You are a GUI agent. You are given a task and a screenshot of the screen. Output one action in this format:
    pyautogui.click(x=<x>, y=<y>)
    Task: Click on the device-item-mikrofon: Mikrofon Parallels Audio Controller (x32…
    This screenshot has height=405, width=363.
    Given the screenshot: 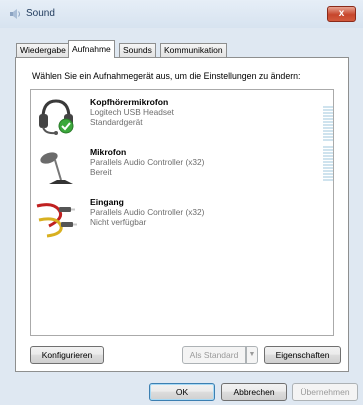 What is the action you would take?
    pyautogui.click(x=182, y=169)
    